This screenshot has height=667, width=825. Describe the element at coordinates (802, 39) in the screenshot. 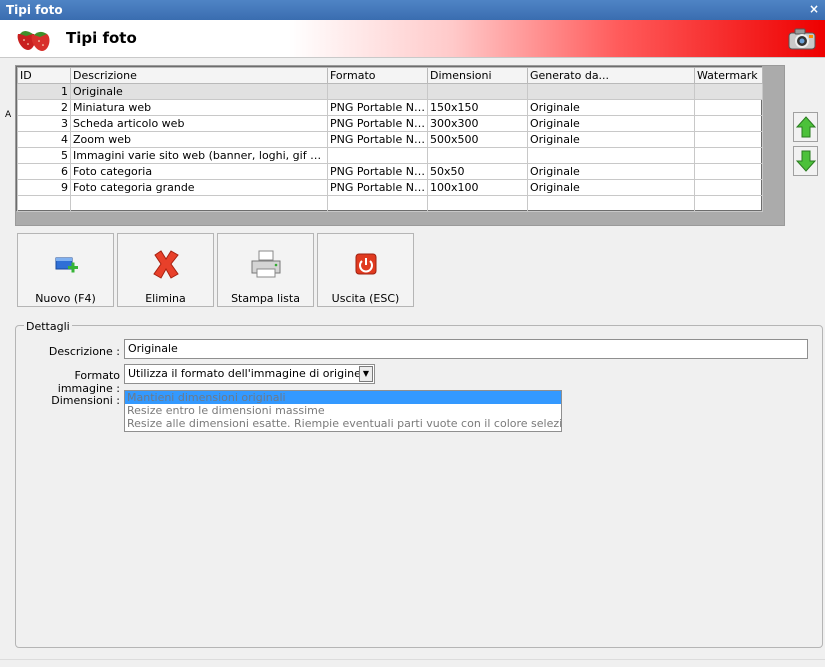

I see `camera-icon` at that location.